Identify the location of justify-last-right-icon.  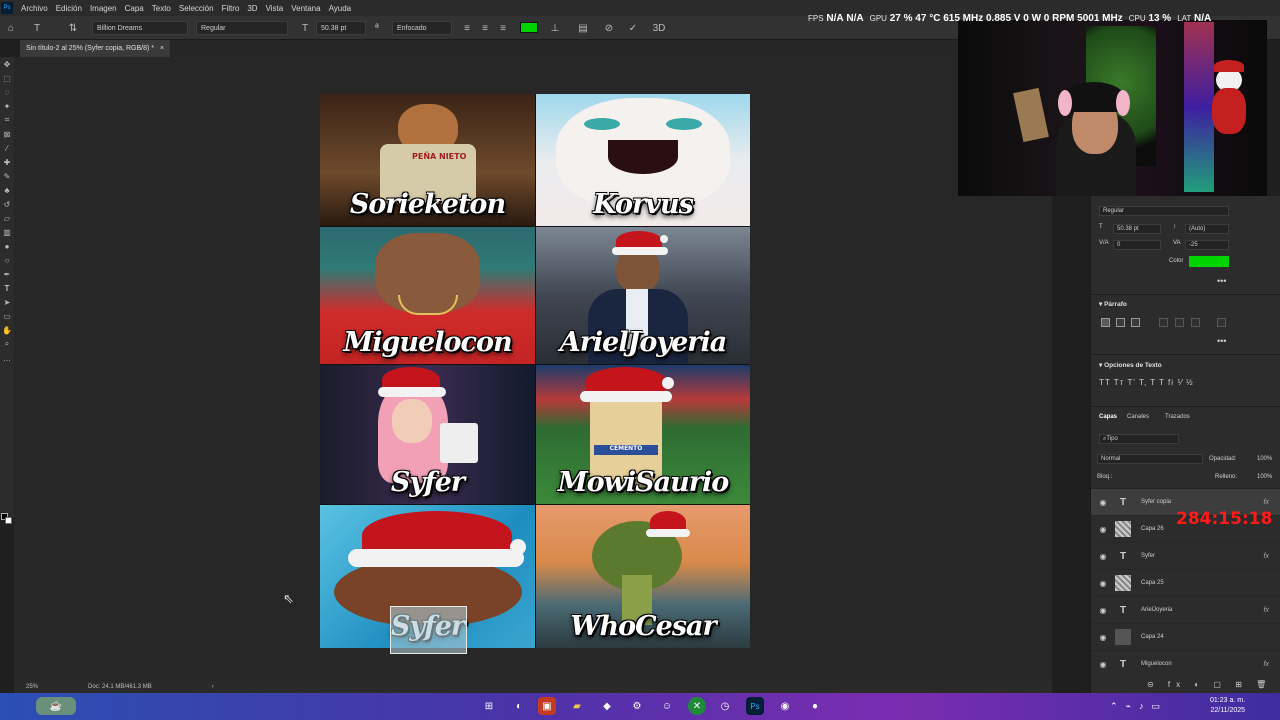
(1195, 322).